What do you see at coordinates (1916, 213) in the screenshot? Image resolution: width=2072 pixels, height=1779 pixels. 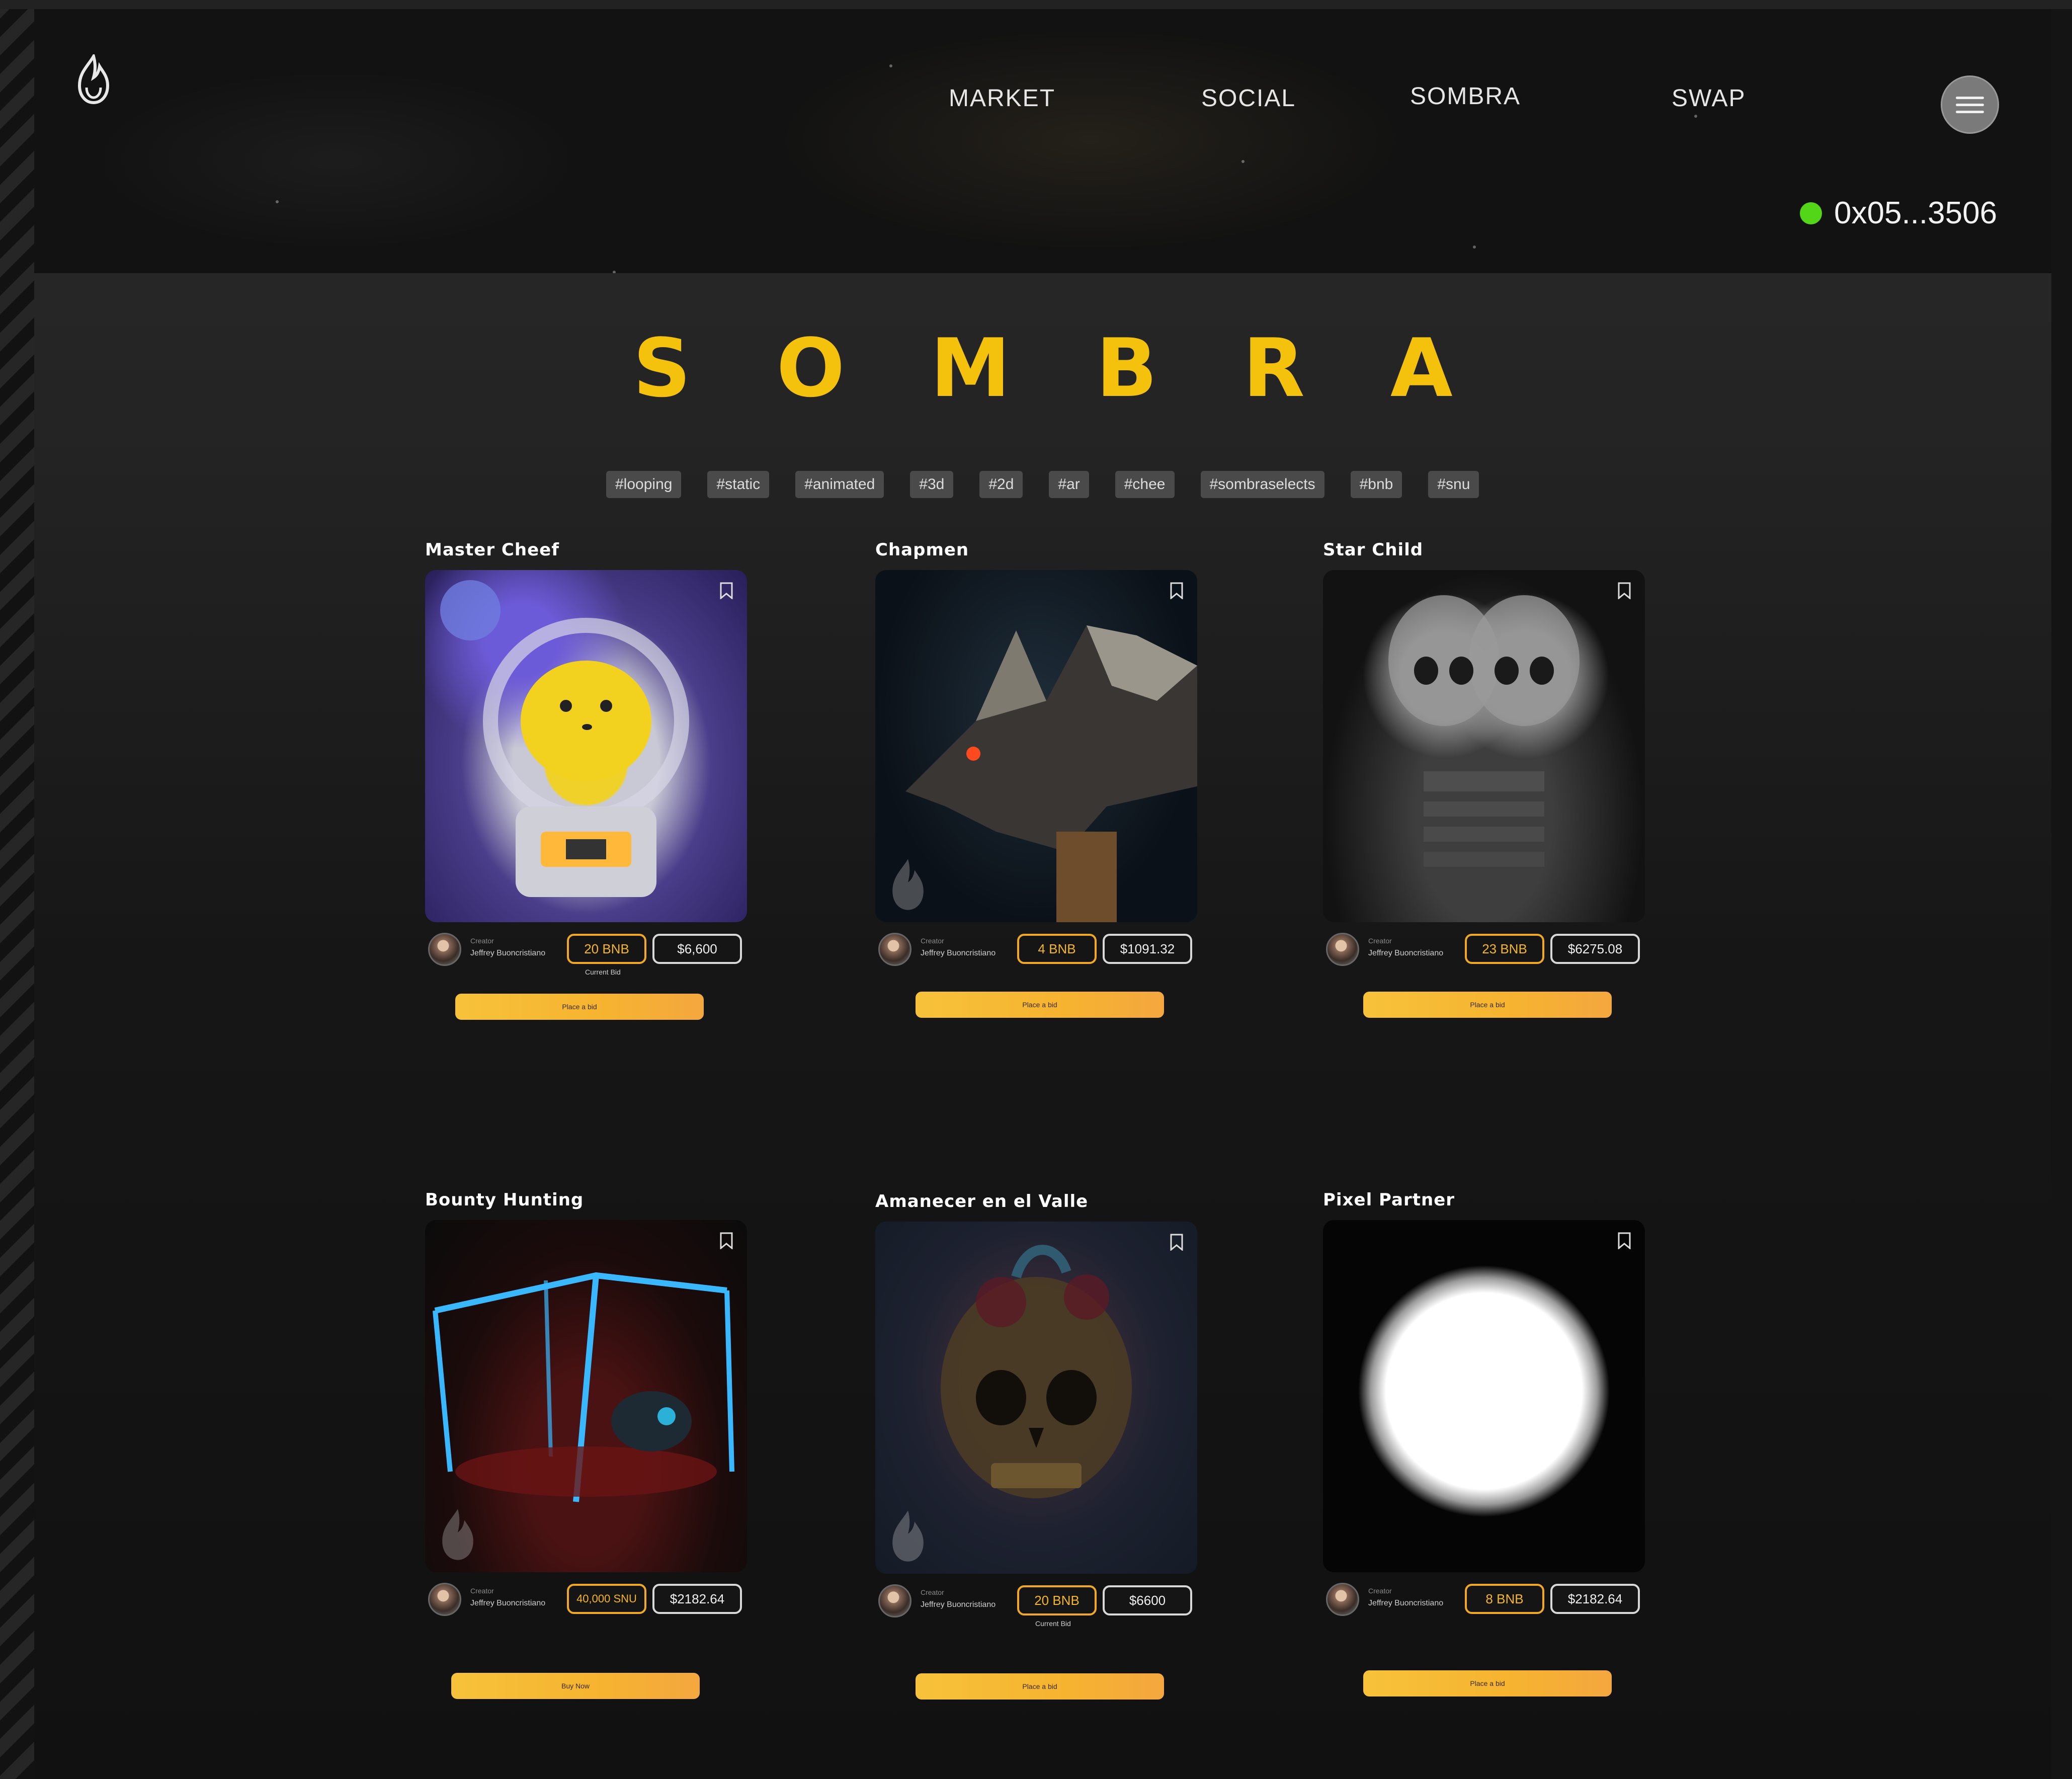 I see `wallet-address: 0x05...3506` at bounding box center [1916, 213].